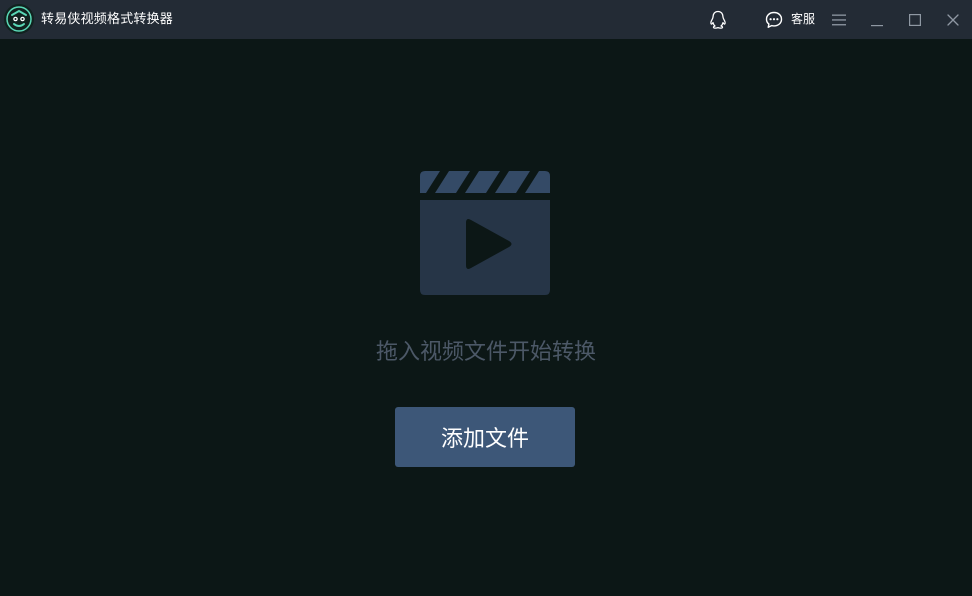  I want to click on close-icon, so click(953, 19).